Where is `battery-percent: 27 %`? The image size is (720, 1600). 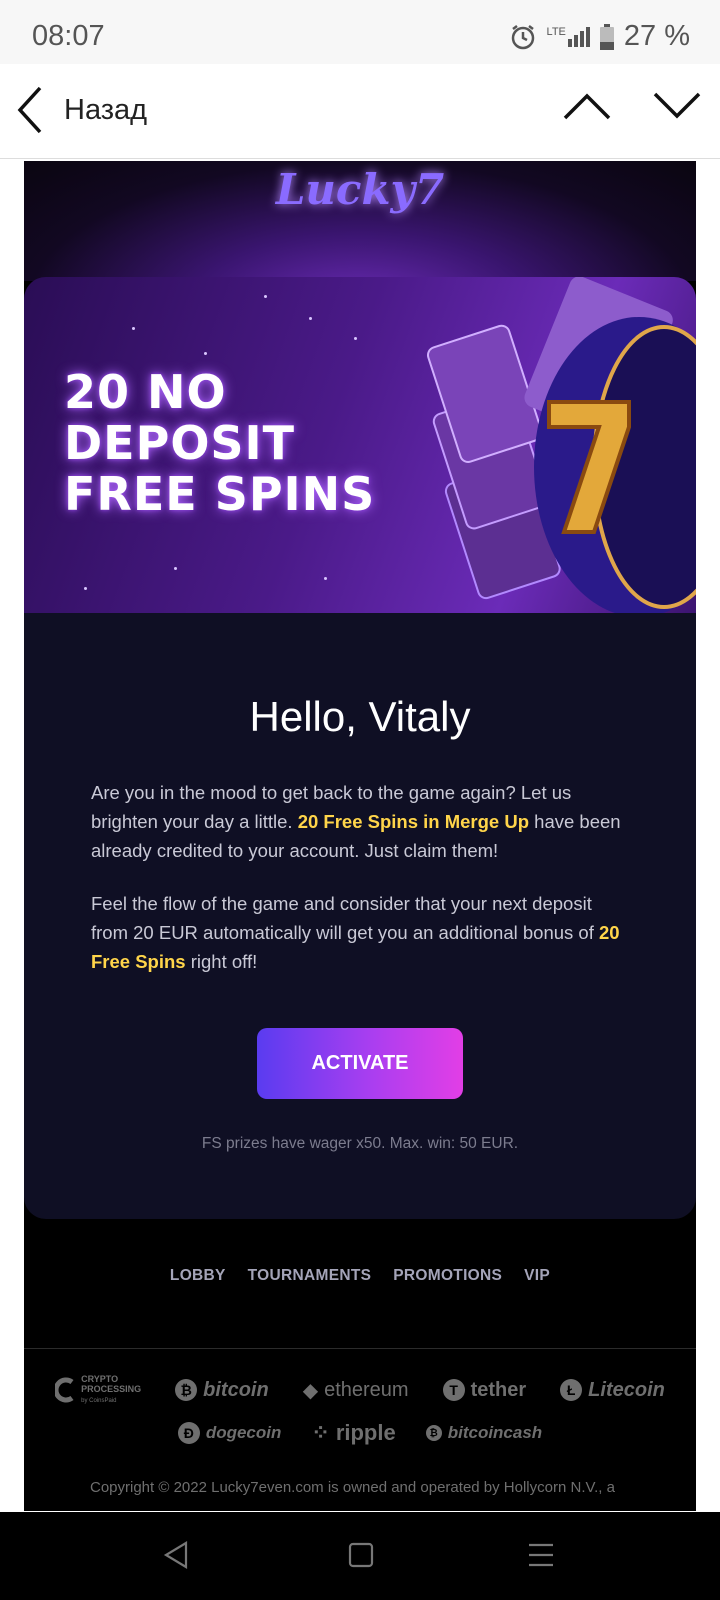 battery-percent: 27 % is located at coordinates (656, 36).